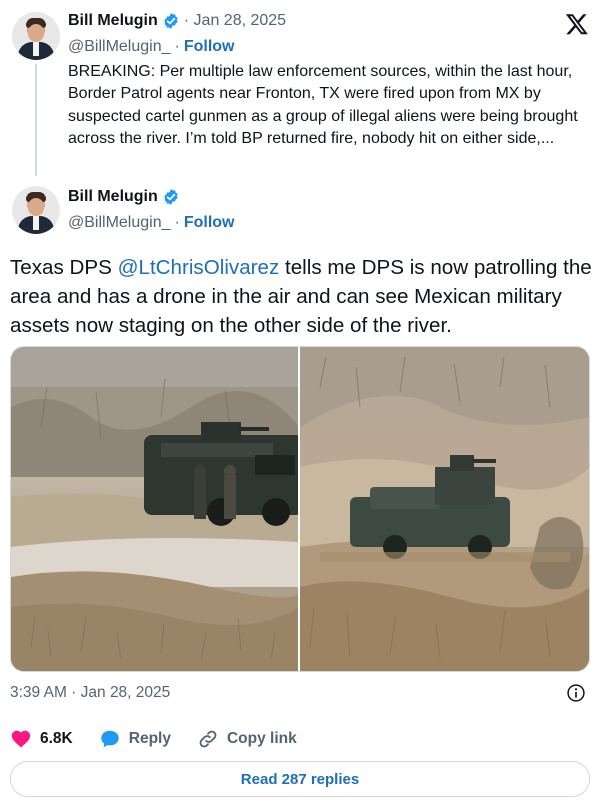  I want to click on heart-icon, so click(21, 739).